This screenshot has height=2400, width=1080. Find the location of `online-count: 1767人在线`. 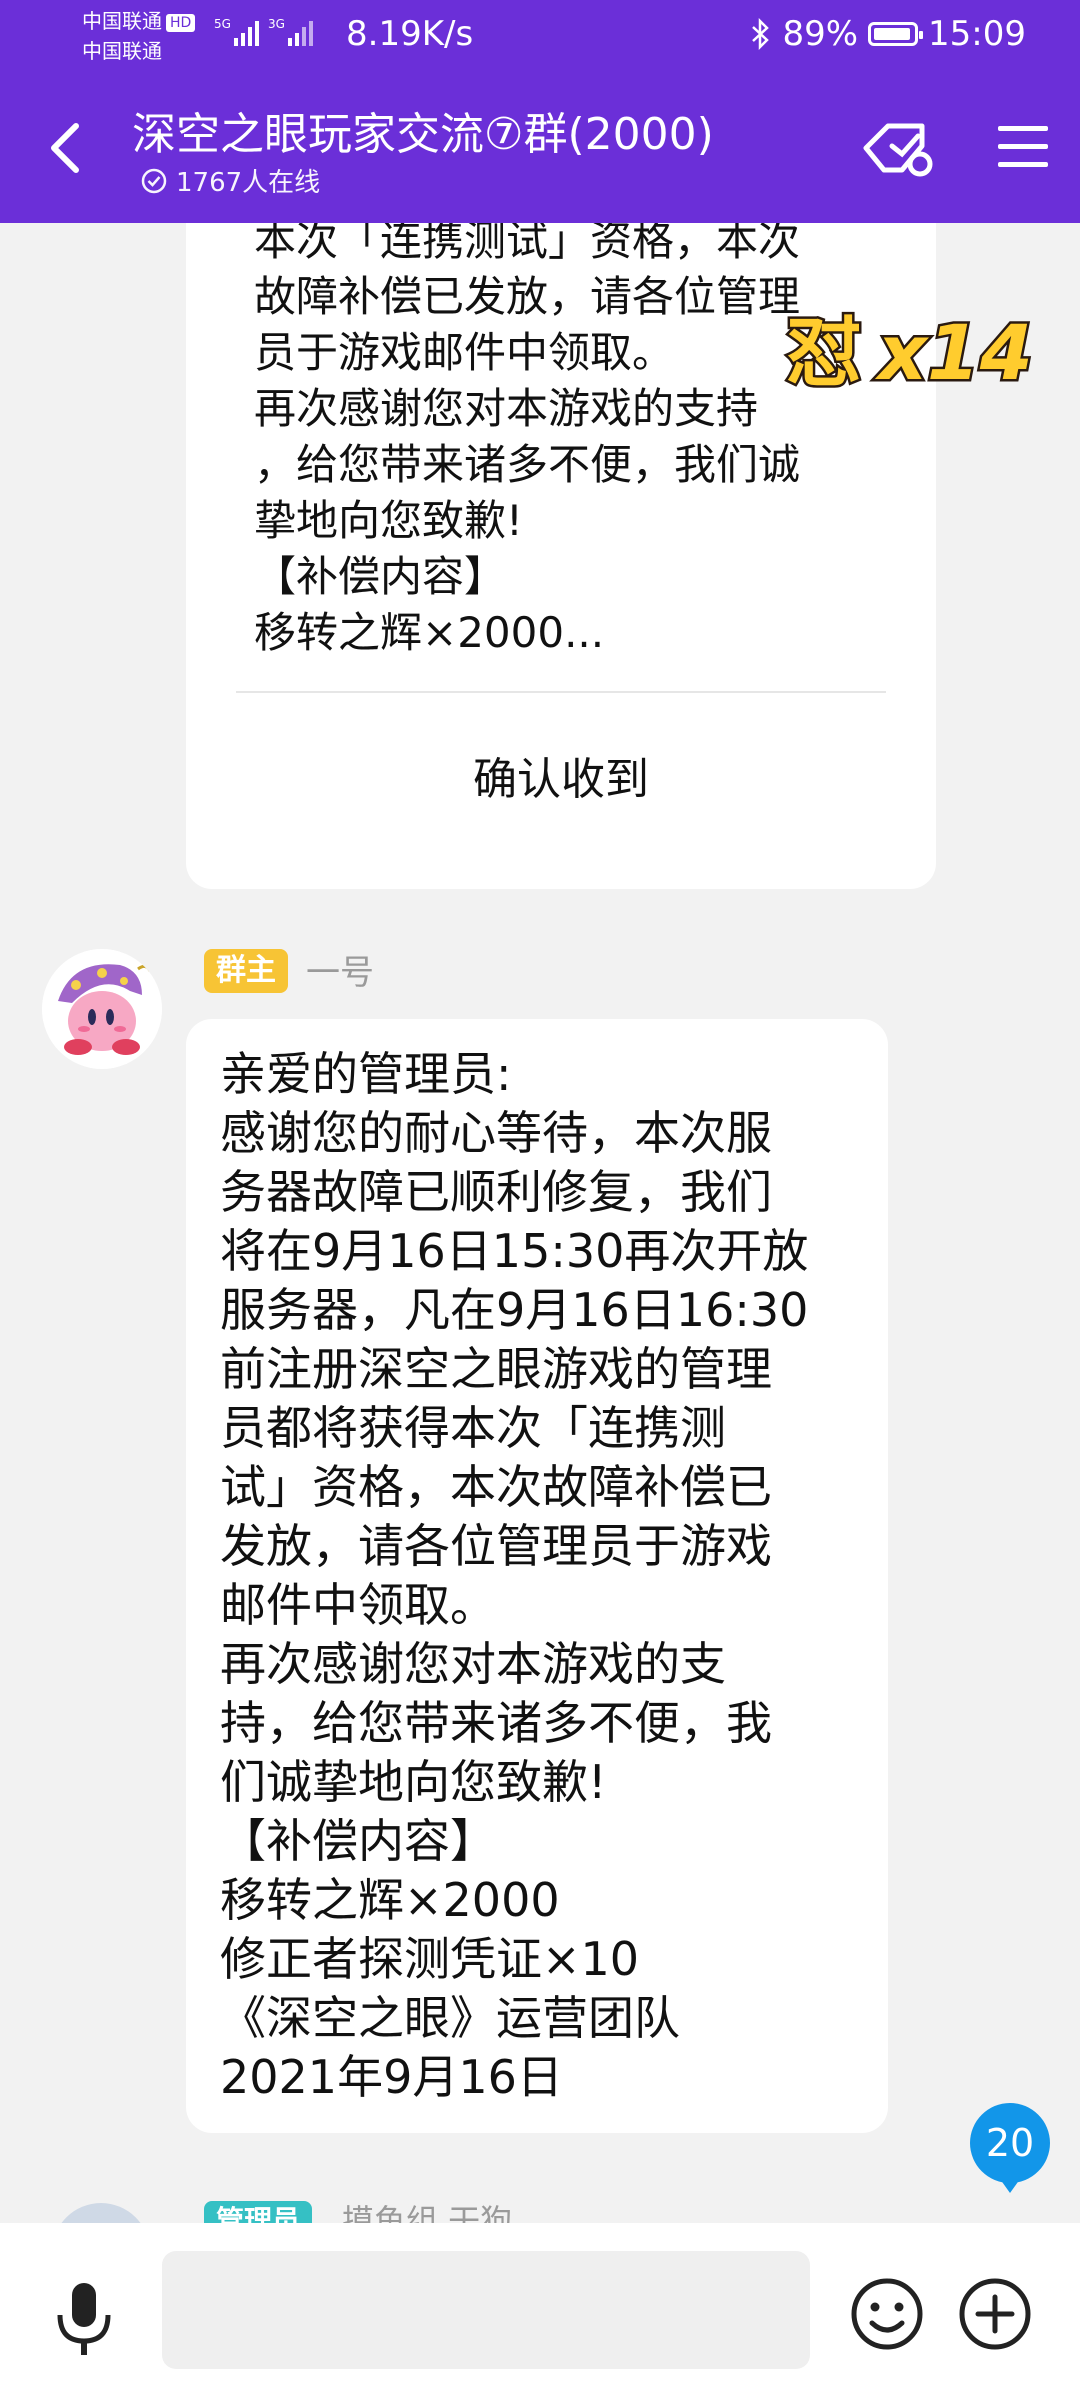

online-count: 1767人在线 is located at coordinates (230, 180).